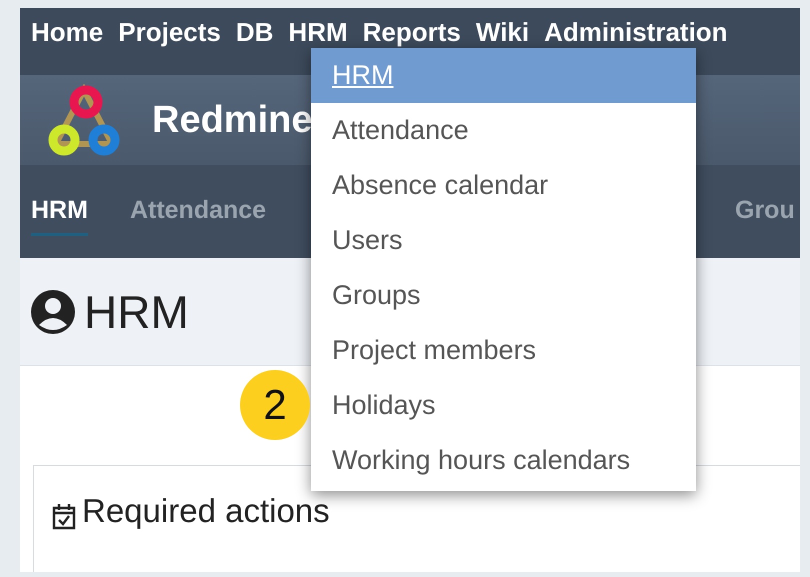  What do you see at coordinates (503, 350) in the screenshot?
I see `menu-item: Project members` at bounding box center [503, 350].